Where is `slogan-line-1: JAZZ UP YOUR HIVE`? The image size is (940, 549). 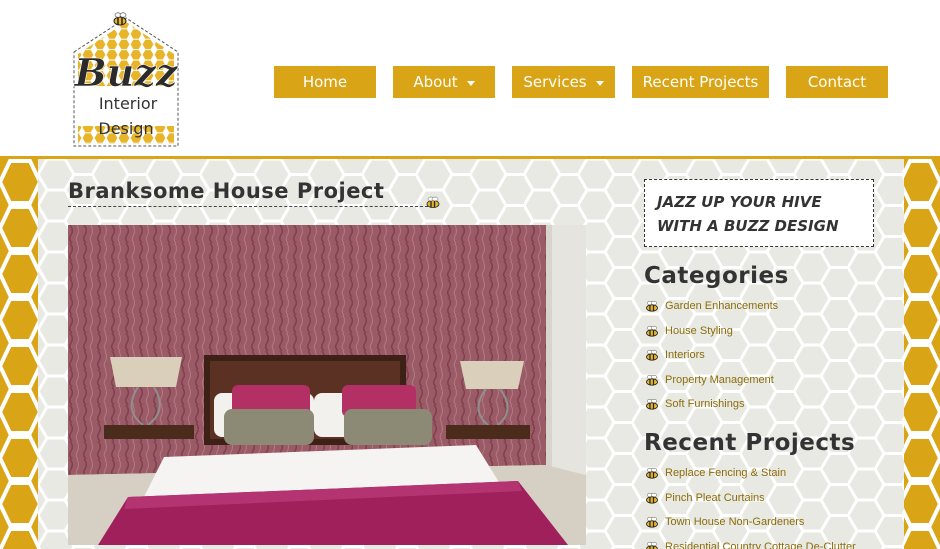 slogan-line-1: JAZZ UP YOUR HIVE is located at coordinates (739, 202).